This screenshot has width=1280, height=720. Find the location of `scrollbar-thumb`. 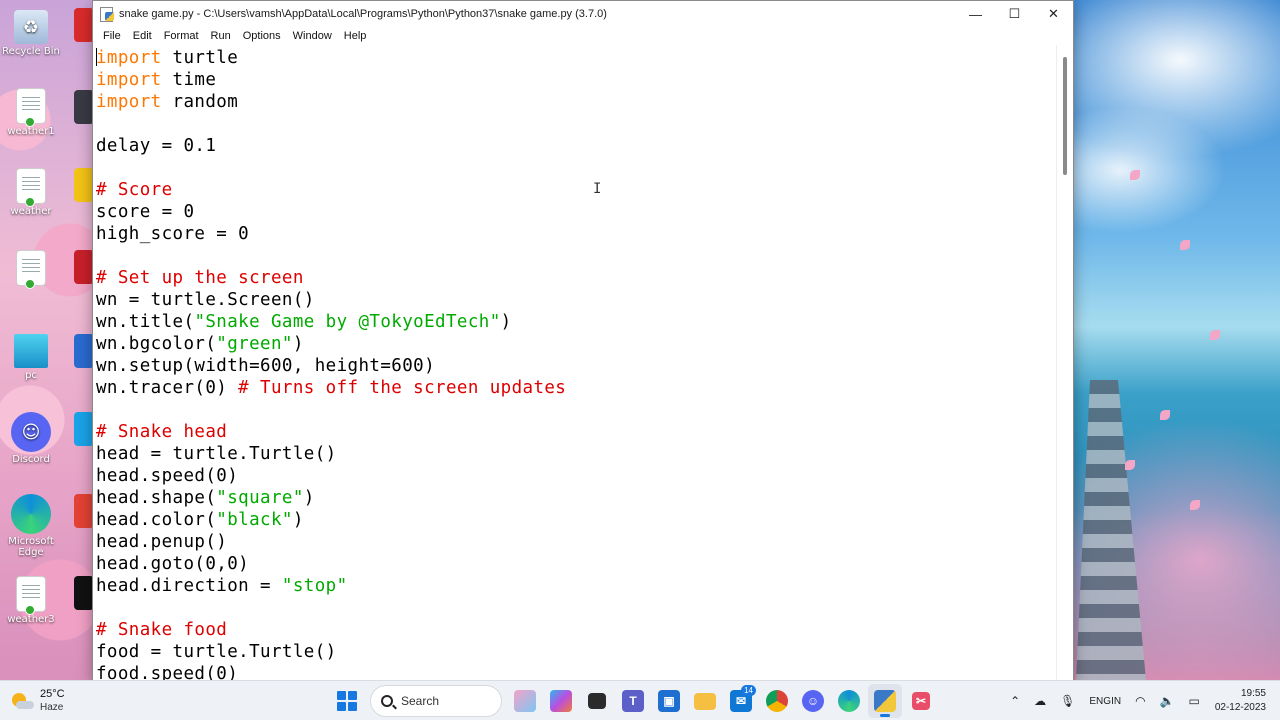

scrollbar-thumb is located at coordinates (1065, 116).